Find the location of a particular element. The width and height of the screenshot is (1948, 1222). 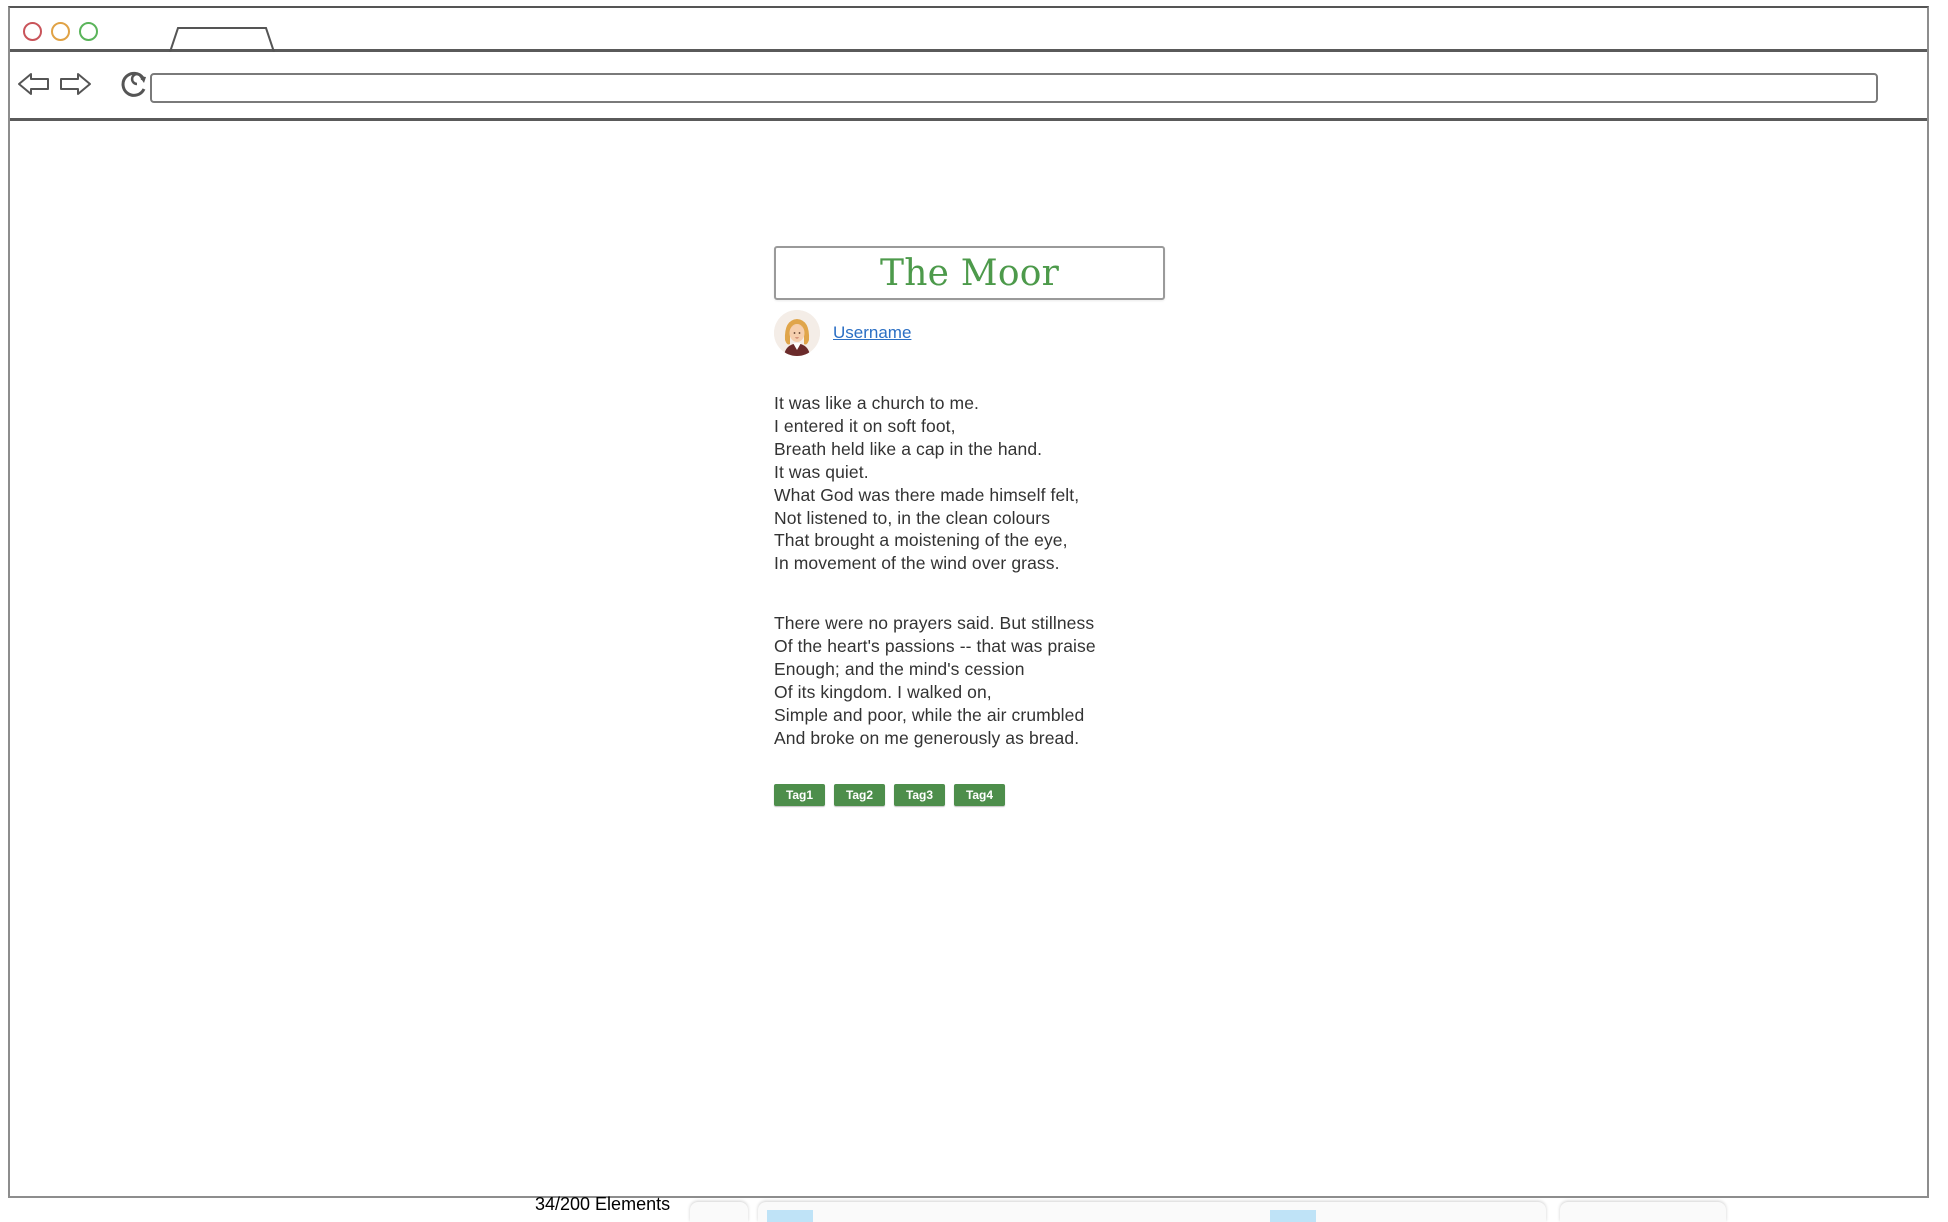

address-bar is located at coordinates (1014, 88).